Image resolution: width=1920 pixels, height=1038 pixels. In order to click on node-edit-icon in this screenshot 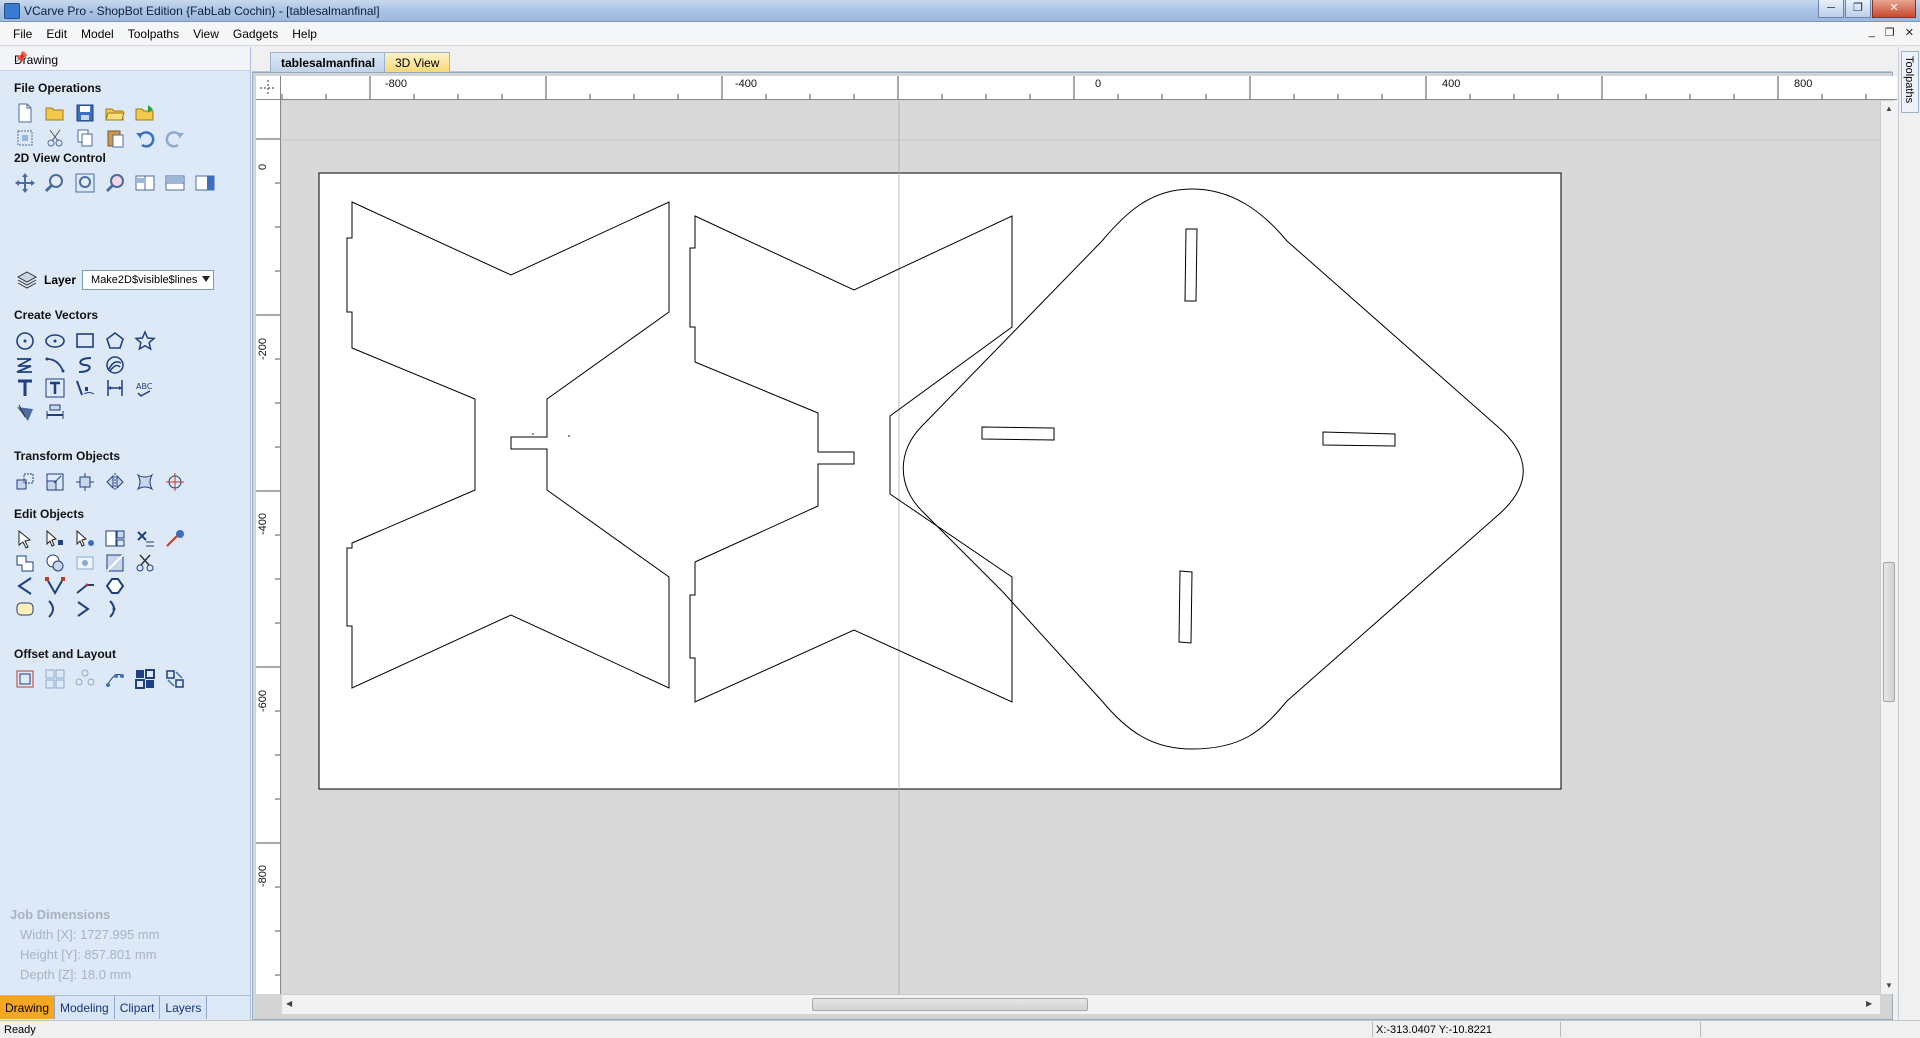, I will do `click(55, 539)`.